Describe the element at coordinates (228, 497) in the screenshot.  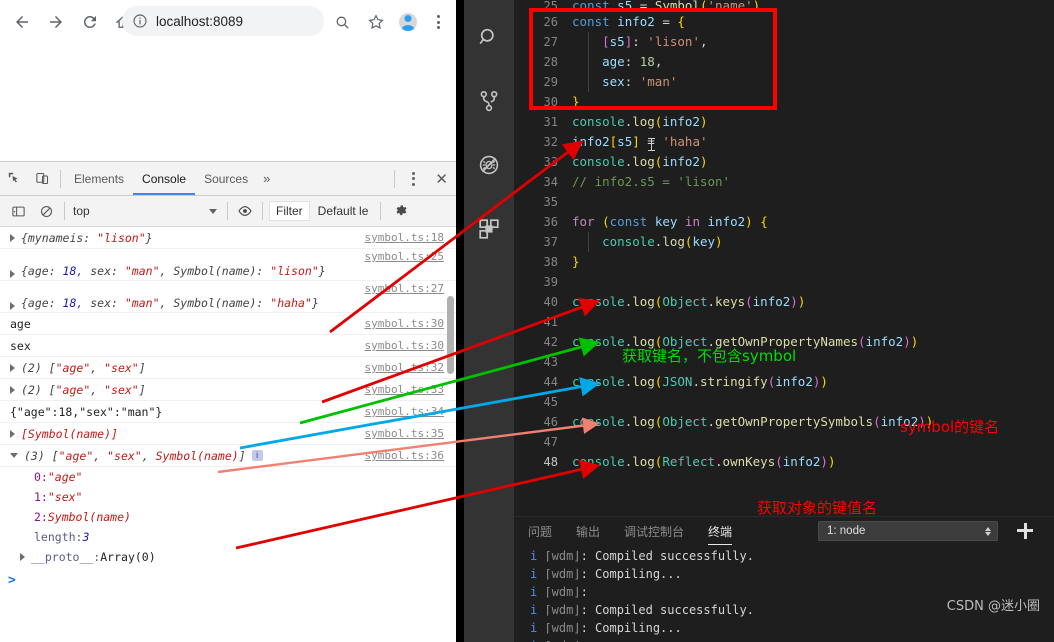
I see `console-child-row: 1: "sex"` at that location.